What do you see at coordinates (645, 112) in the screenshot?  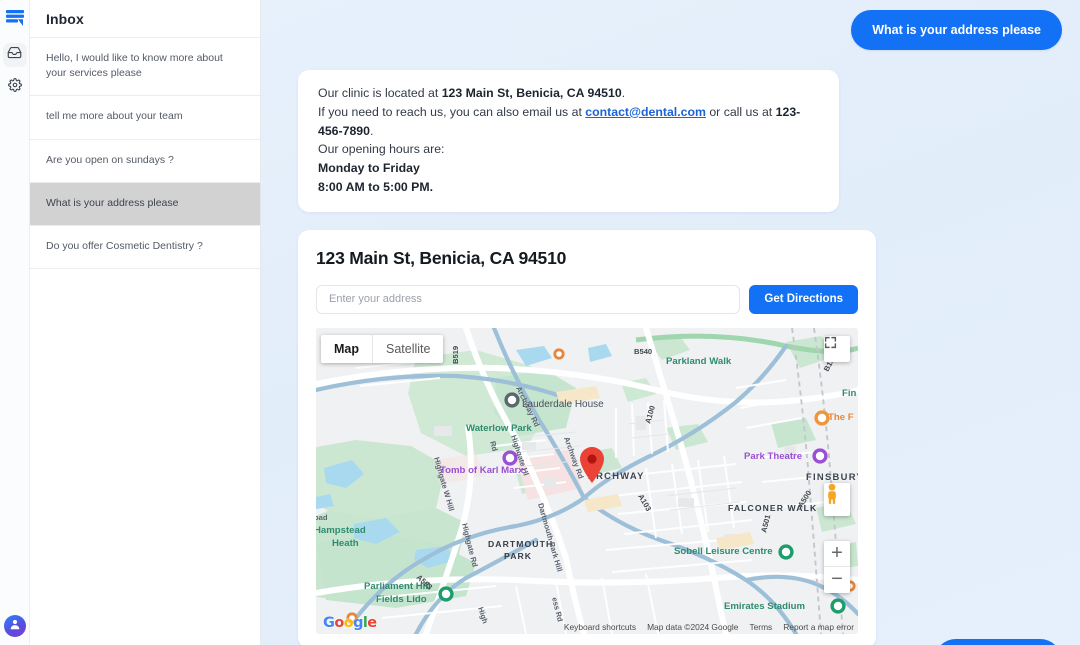 I see `email-link: contact@dental.com` at bounding box center [645, 112].